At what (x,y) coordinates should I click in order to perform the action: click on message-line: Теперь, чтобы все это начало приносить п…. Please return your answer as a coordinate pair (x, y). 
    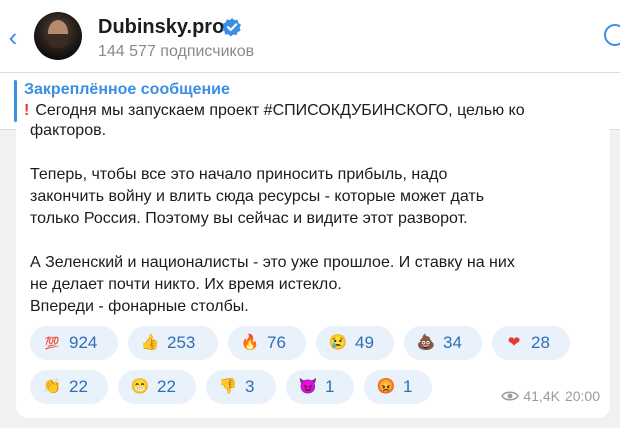
    Looking at the image, I should click on (239, 174).